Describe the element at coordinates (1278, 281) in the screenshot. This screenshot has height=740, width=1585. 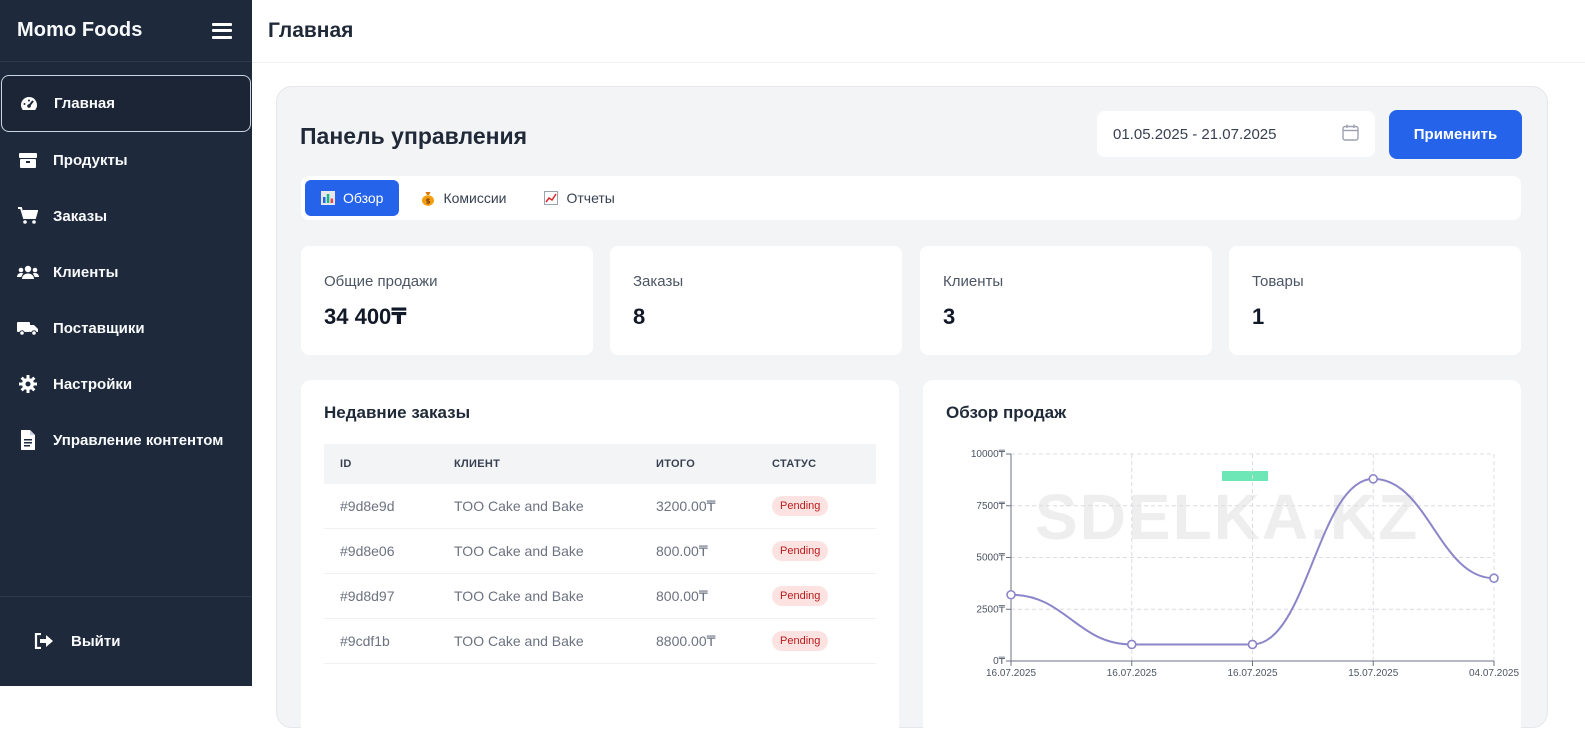
I see `stat-label: Товары` at that location.